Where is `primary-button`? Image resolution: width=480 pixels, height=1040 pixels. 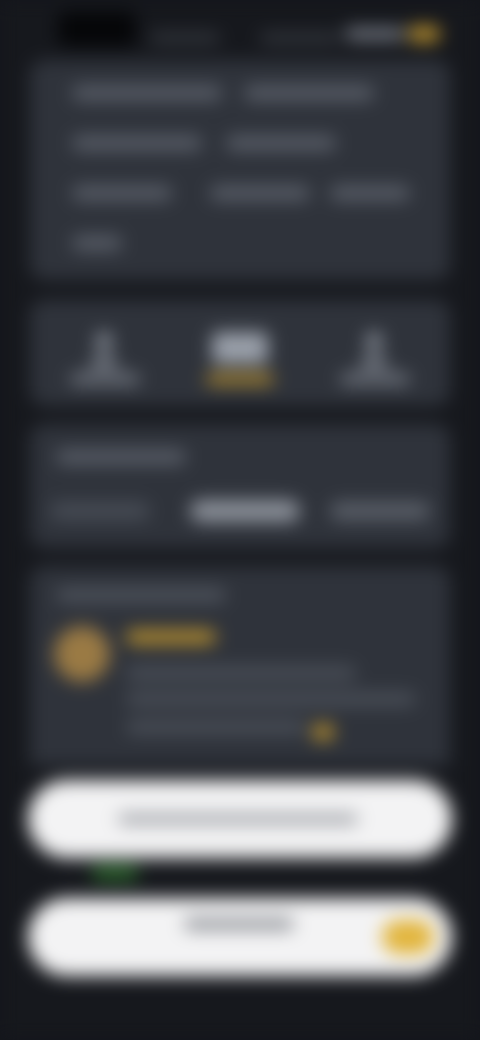 primary-button is located at coordinates (240, 819).